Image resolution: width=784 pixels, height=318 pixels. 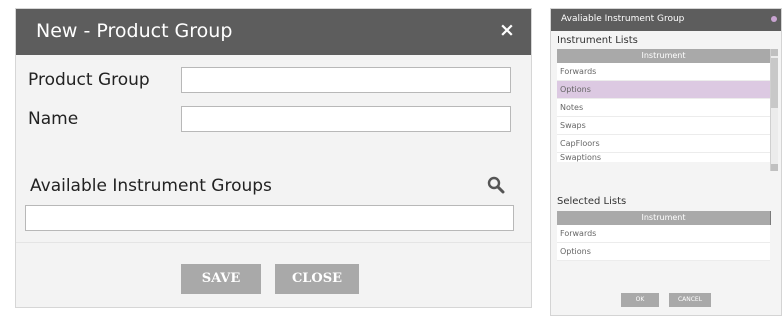 I want to click on selected-column-header: Instrument, so click(x=663, y=218).